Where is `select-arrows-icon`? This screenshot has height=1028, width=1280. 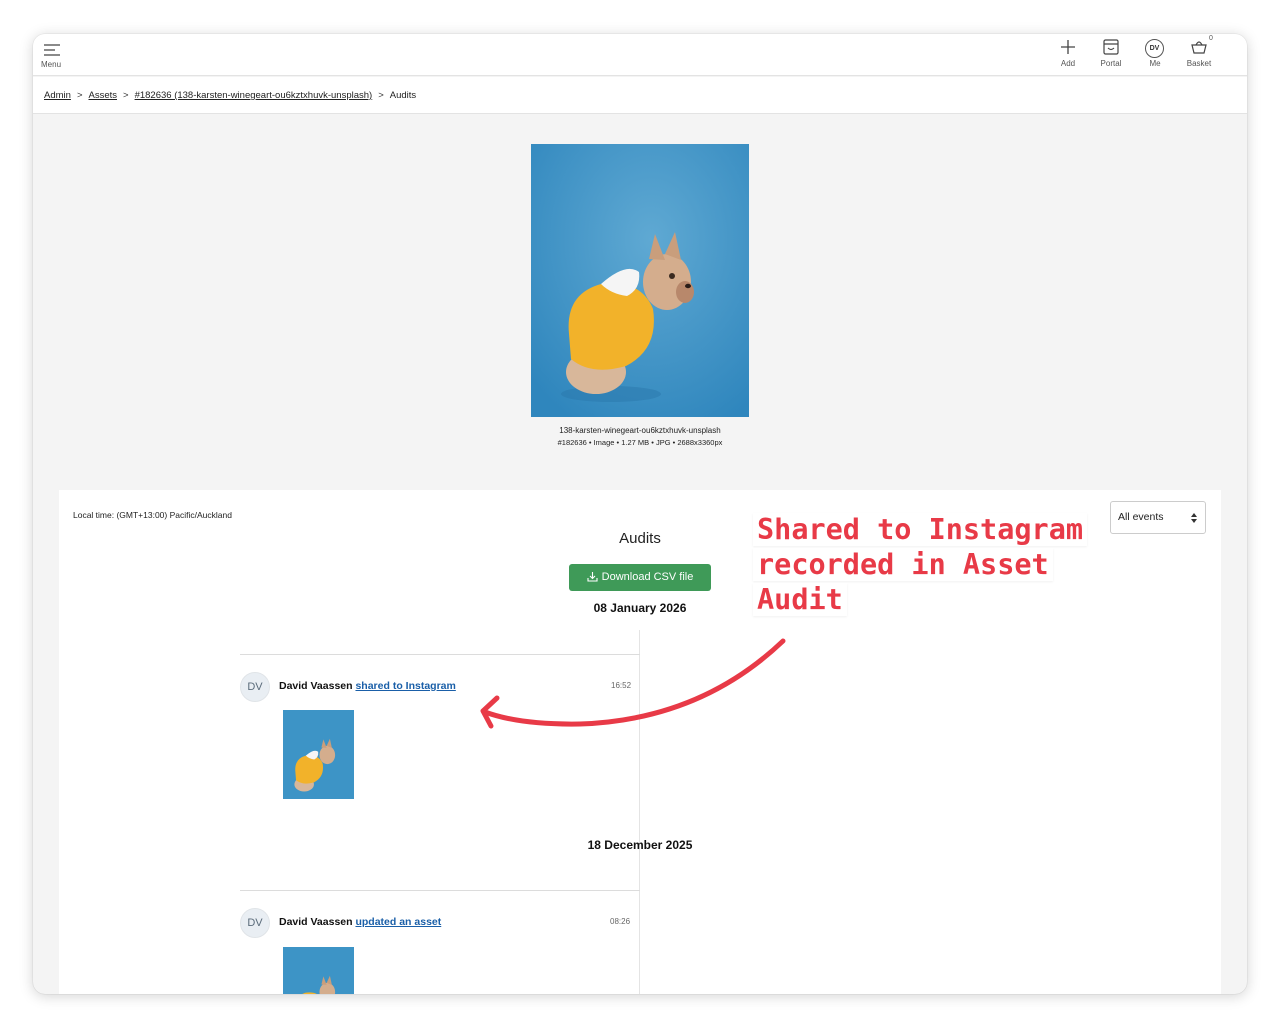
select-arrows-icon is located at coordinates (1194, 518).